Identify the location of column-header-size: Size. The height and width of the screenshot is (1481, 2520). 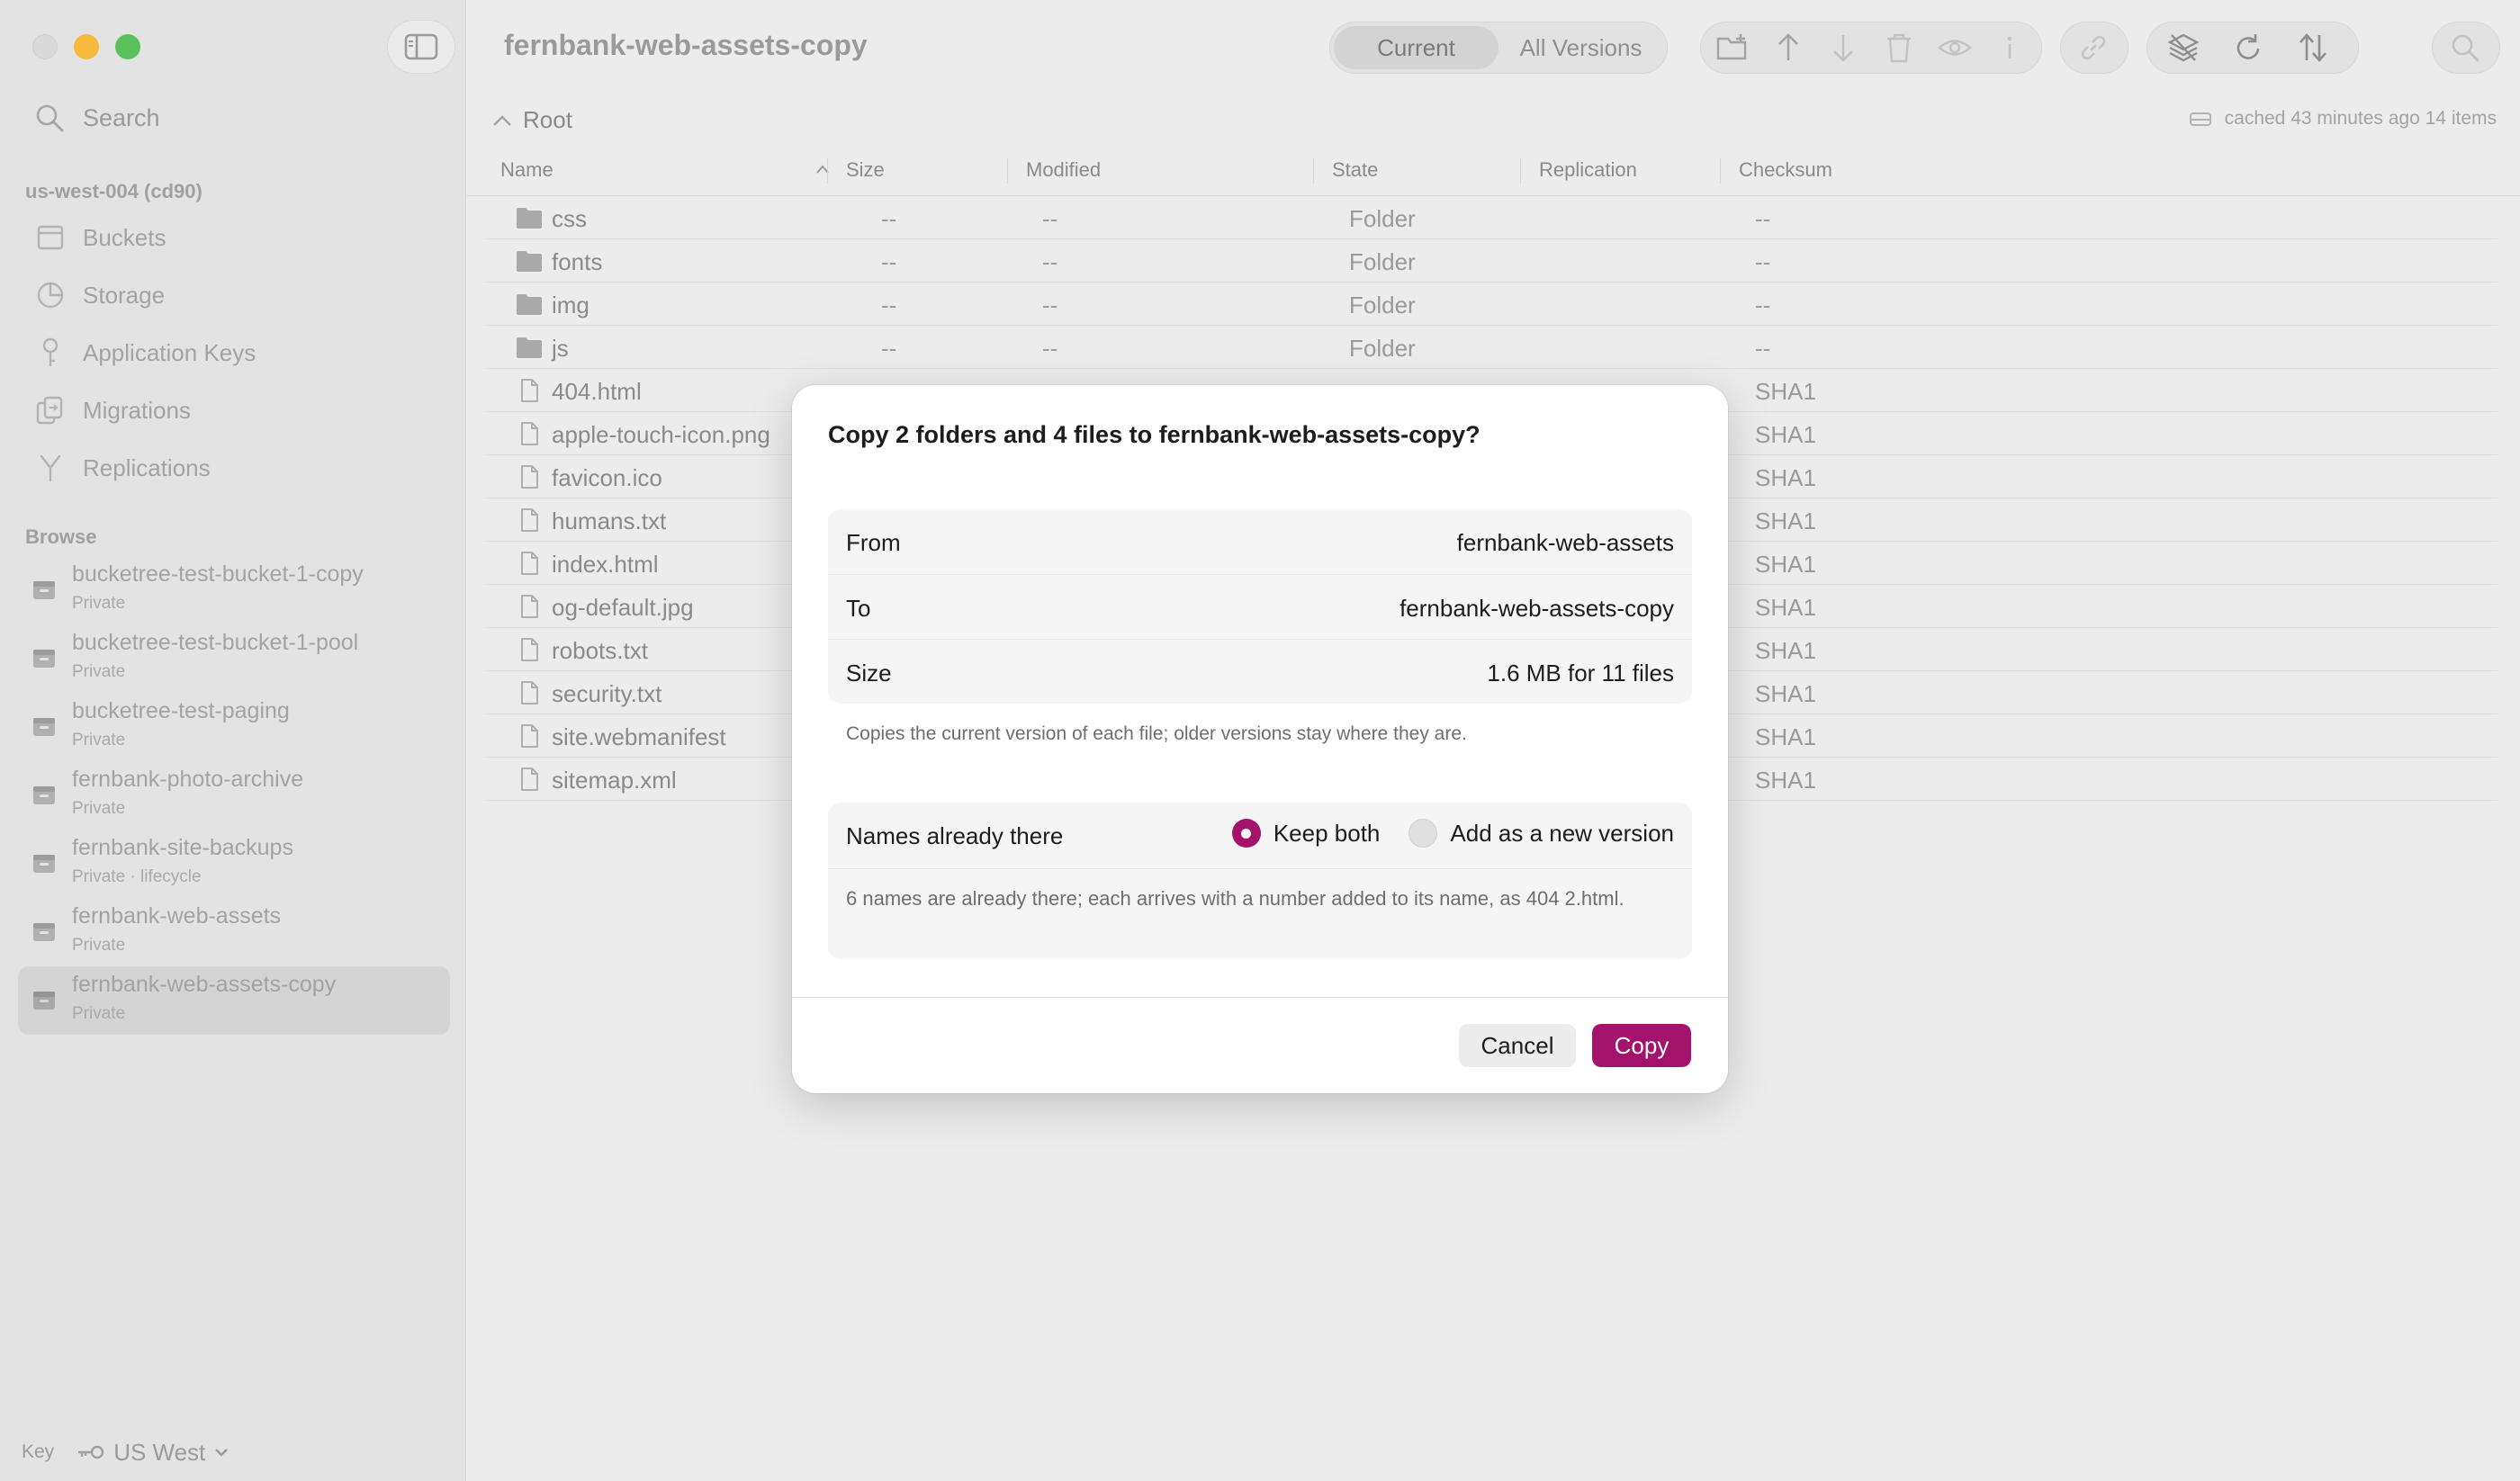
(917, 171).